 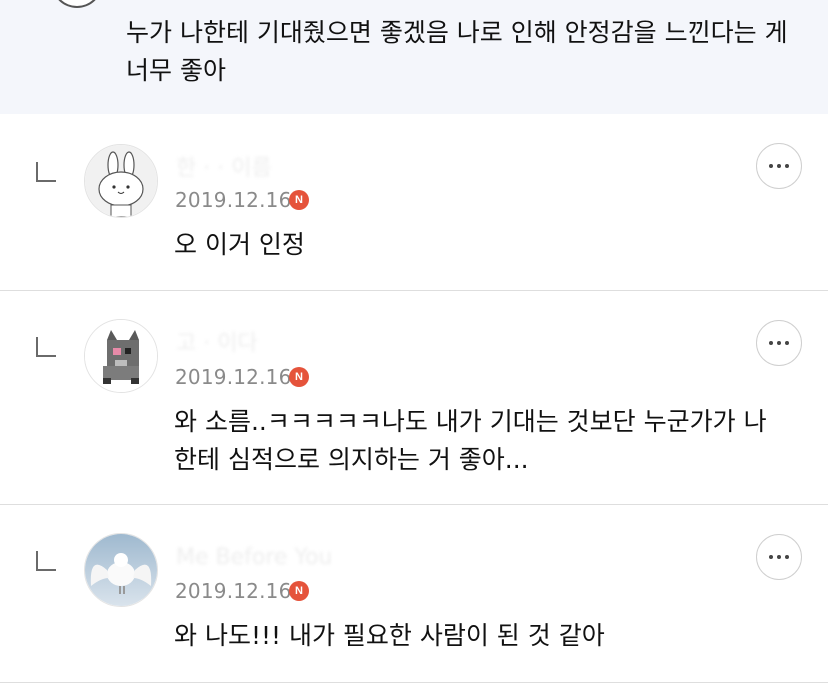 I want to click on author-name: 고 · 이다, so click(x=217, y=341).